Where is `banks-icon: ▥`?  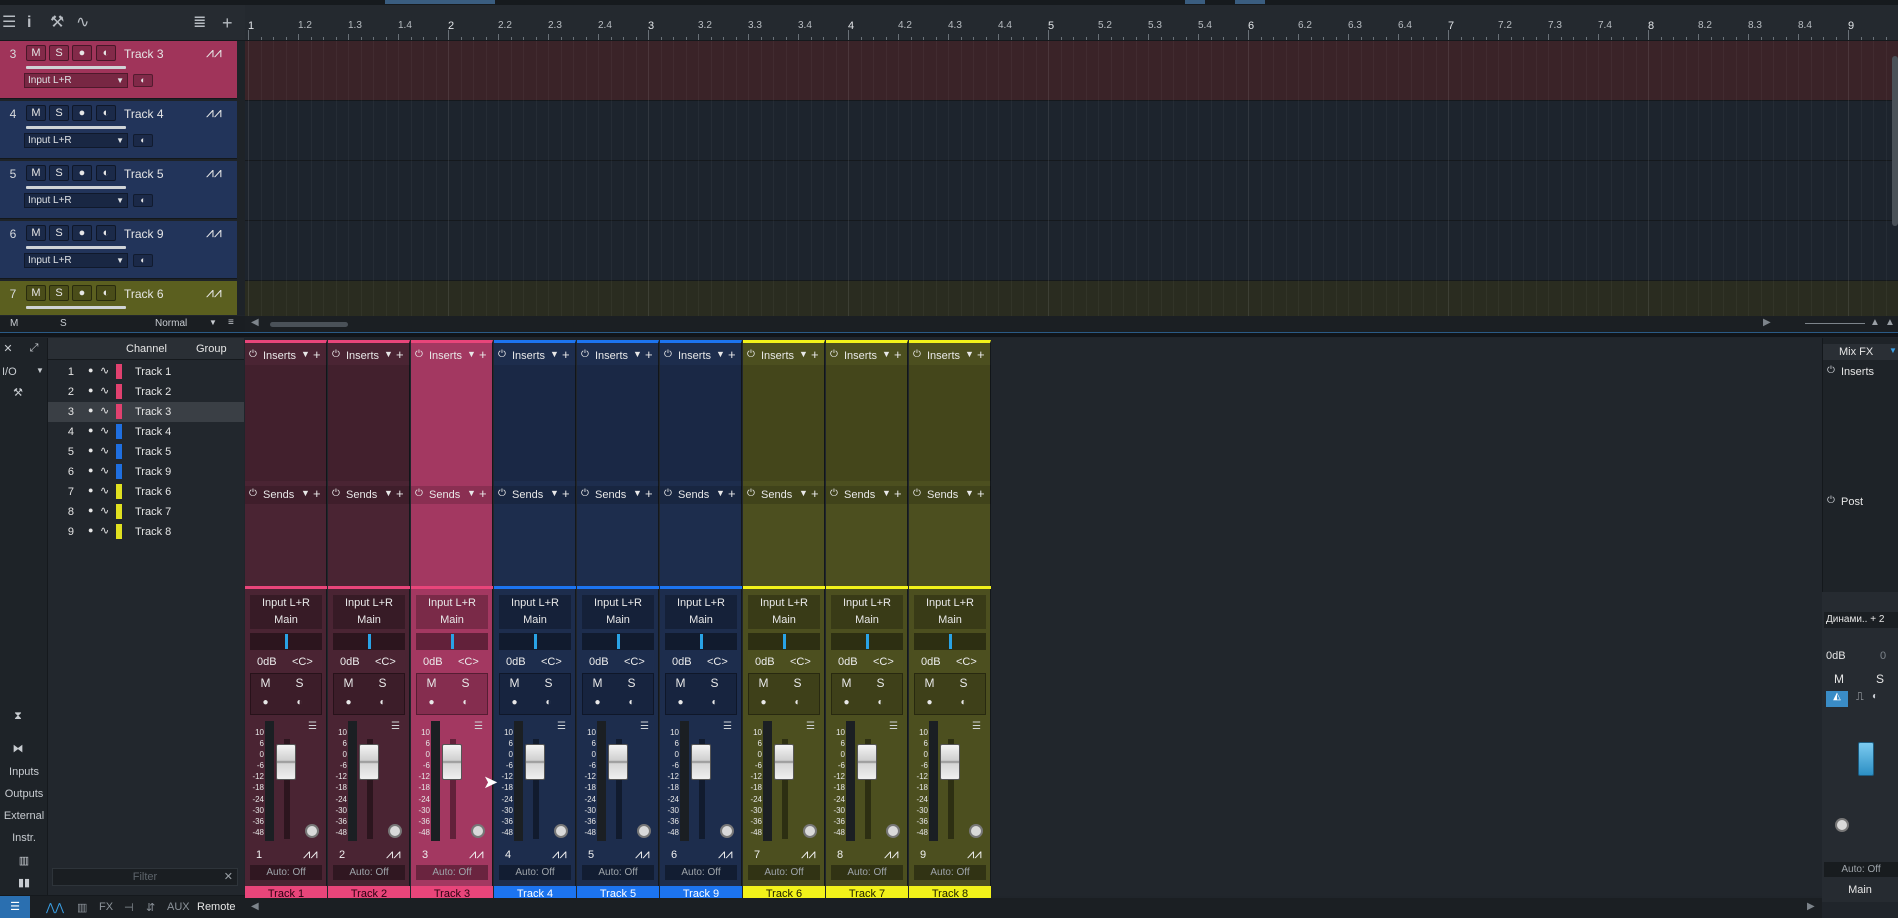
banks-icon: ▥ is located at coordinates (24, 860).